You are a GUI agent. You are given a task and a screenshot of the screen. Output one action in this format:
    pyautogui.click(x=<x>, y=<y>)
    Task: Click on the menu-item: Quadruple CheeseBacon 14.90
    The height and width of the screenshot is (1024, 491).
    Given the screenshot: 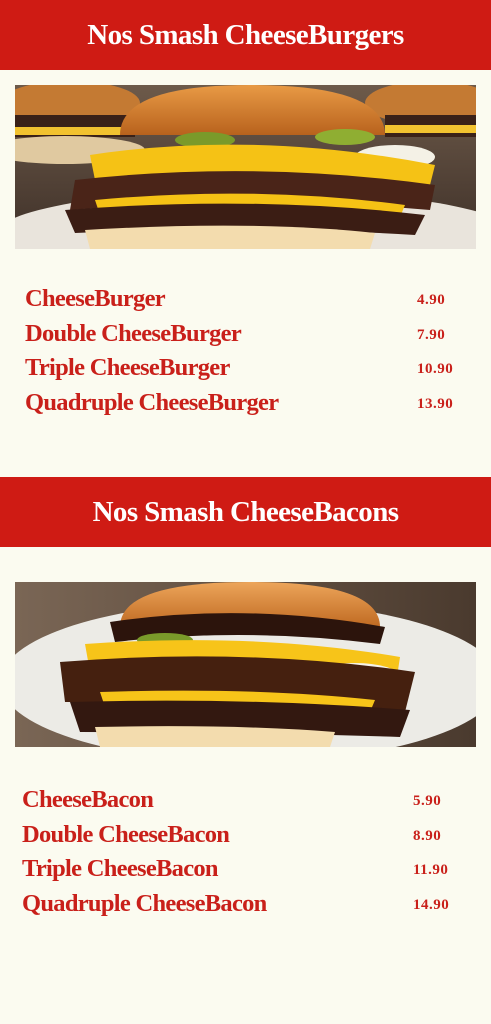 What is the action you would take?
    pyautogui.click(x=245, y=907)
    